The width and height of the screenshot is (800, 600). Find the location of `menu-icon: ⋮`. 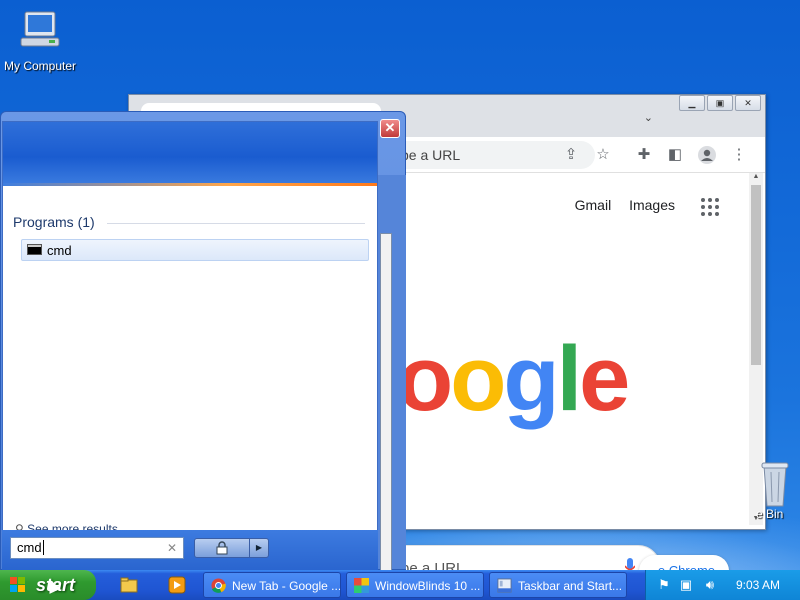

menu-icon: ⋮ is located at coordinates (739, 155).